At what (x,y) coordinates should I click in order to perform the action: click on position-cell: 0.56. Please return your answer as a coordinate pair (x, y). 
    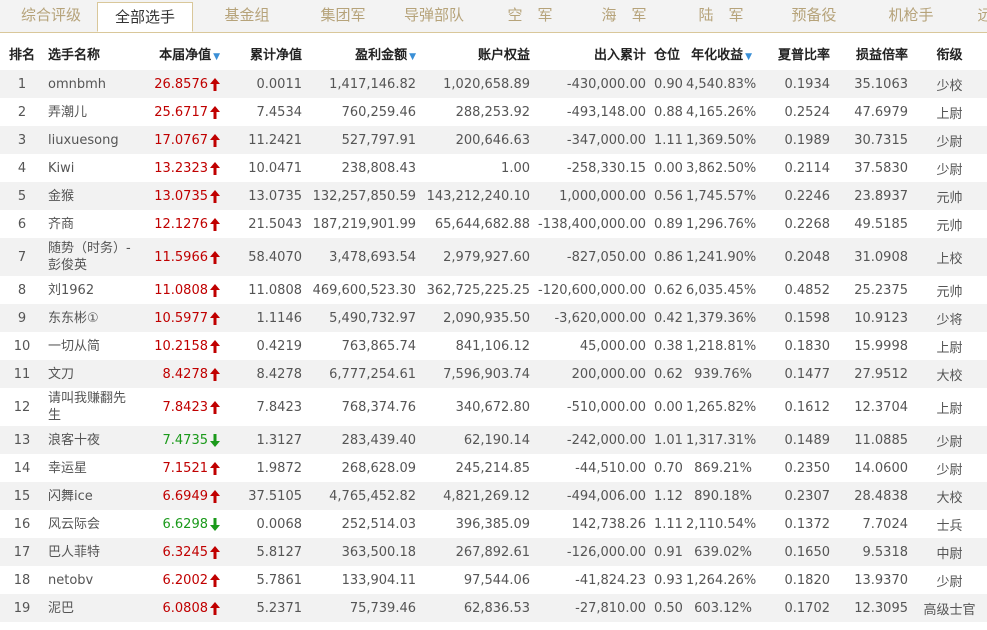
    Looking at the image, I should click on (666, 196).